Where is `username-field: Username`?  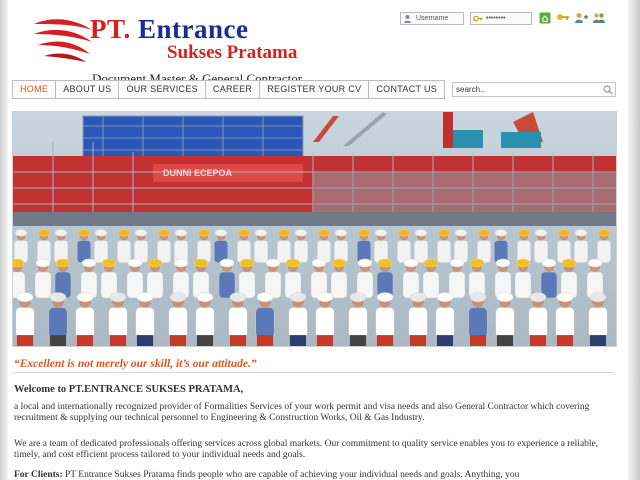 username-field: Username is located at coordinates (432, 18).